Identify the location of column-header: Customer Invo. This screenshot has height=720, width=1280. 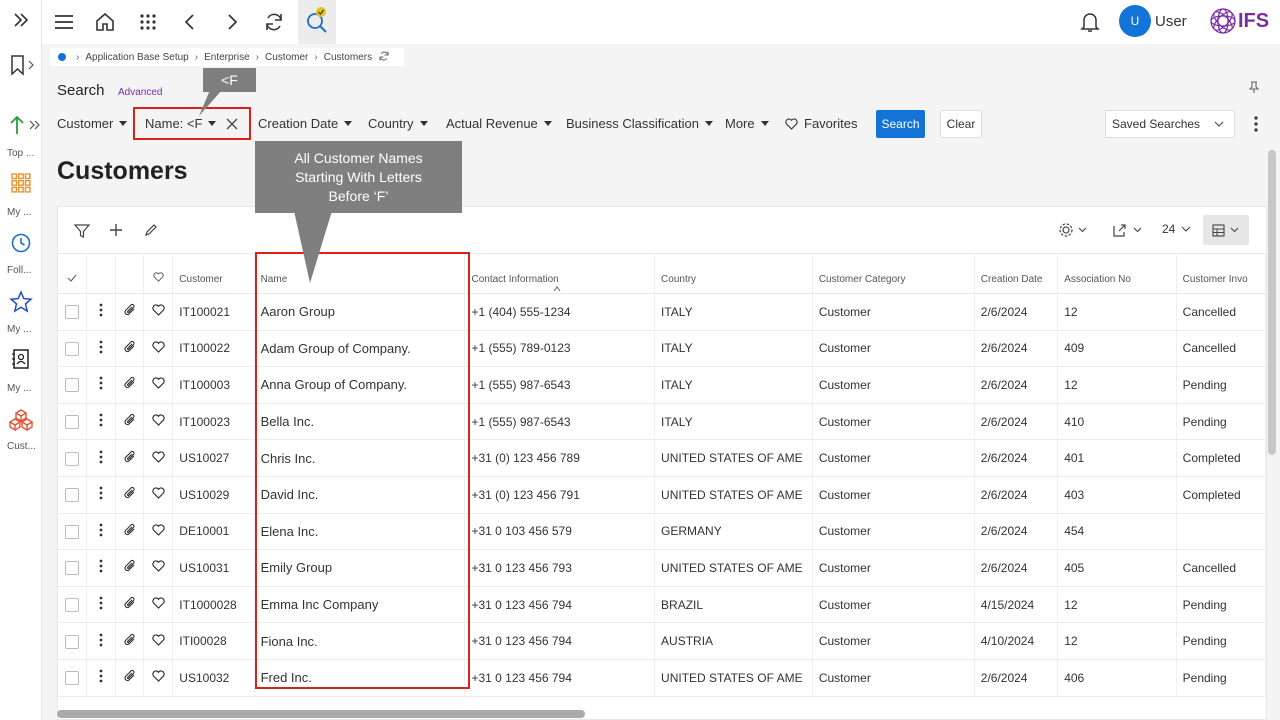
(1221, 273).